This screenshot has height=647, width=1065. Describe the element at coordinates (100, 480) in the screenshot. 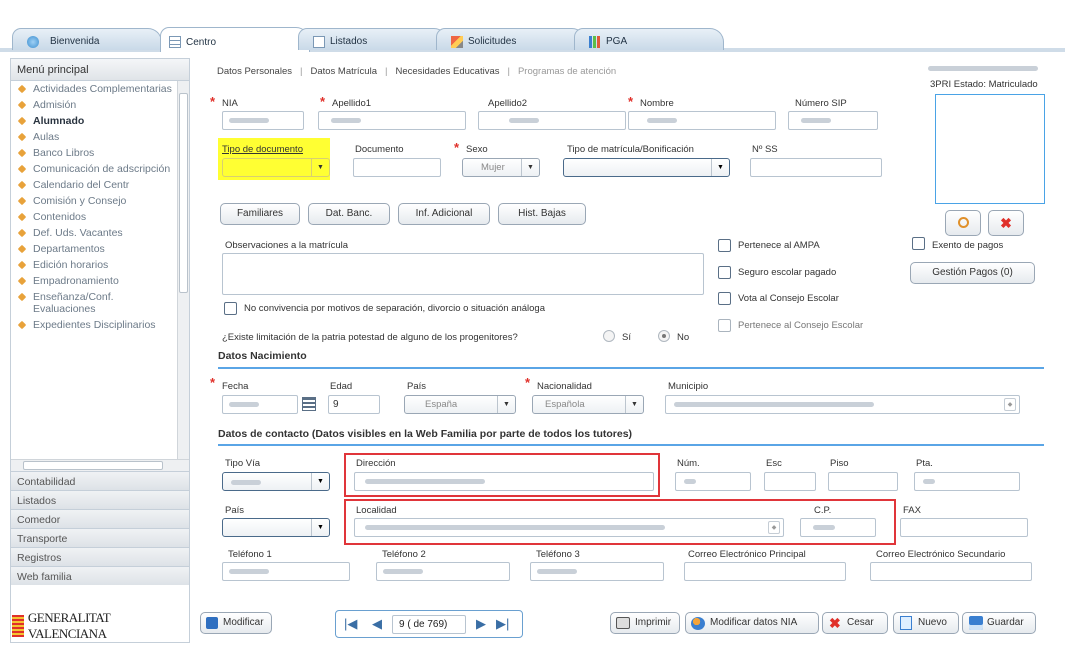

I see `sidebar-section-contabilidad: Contabilidad` at that location.